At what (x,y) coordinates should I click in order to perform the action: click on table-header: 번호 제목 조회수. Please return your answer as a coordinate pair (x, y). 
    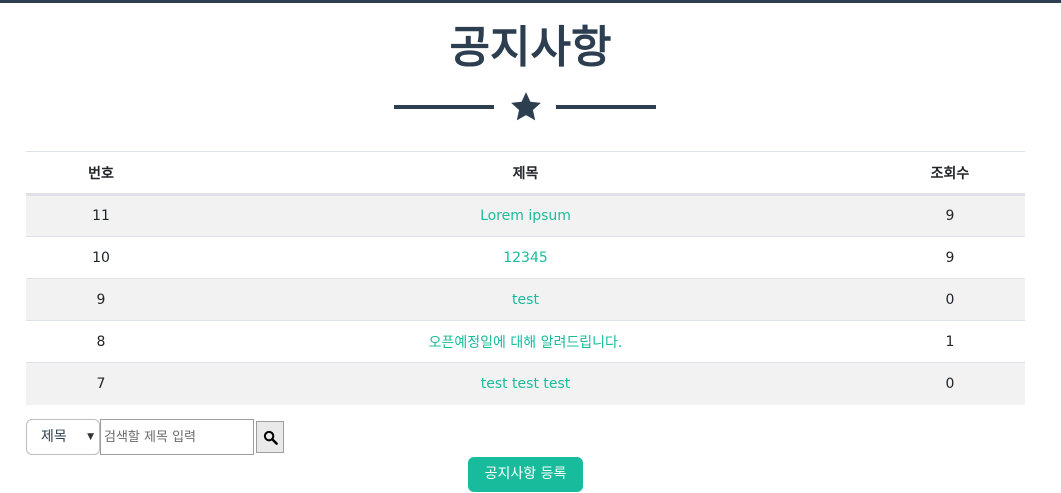
    Looking at the image, I should click on (525, 173).